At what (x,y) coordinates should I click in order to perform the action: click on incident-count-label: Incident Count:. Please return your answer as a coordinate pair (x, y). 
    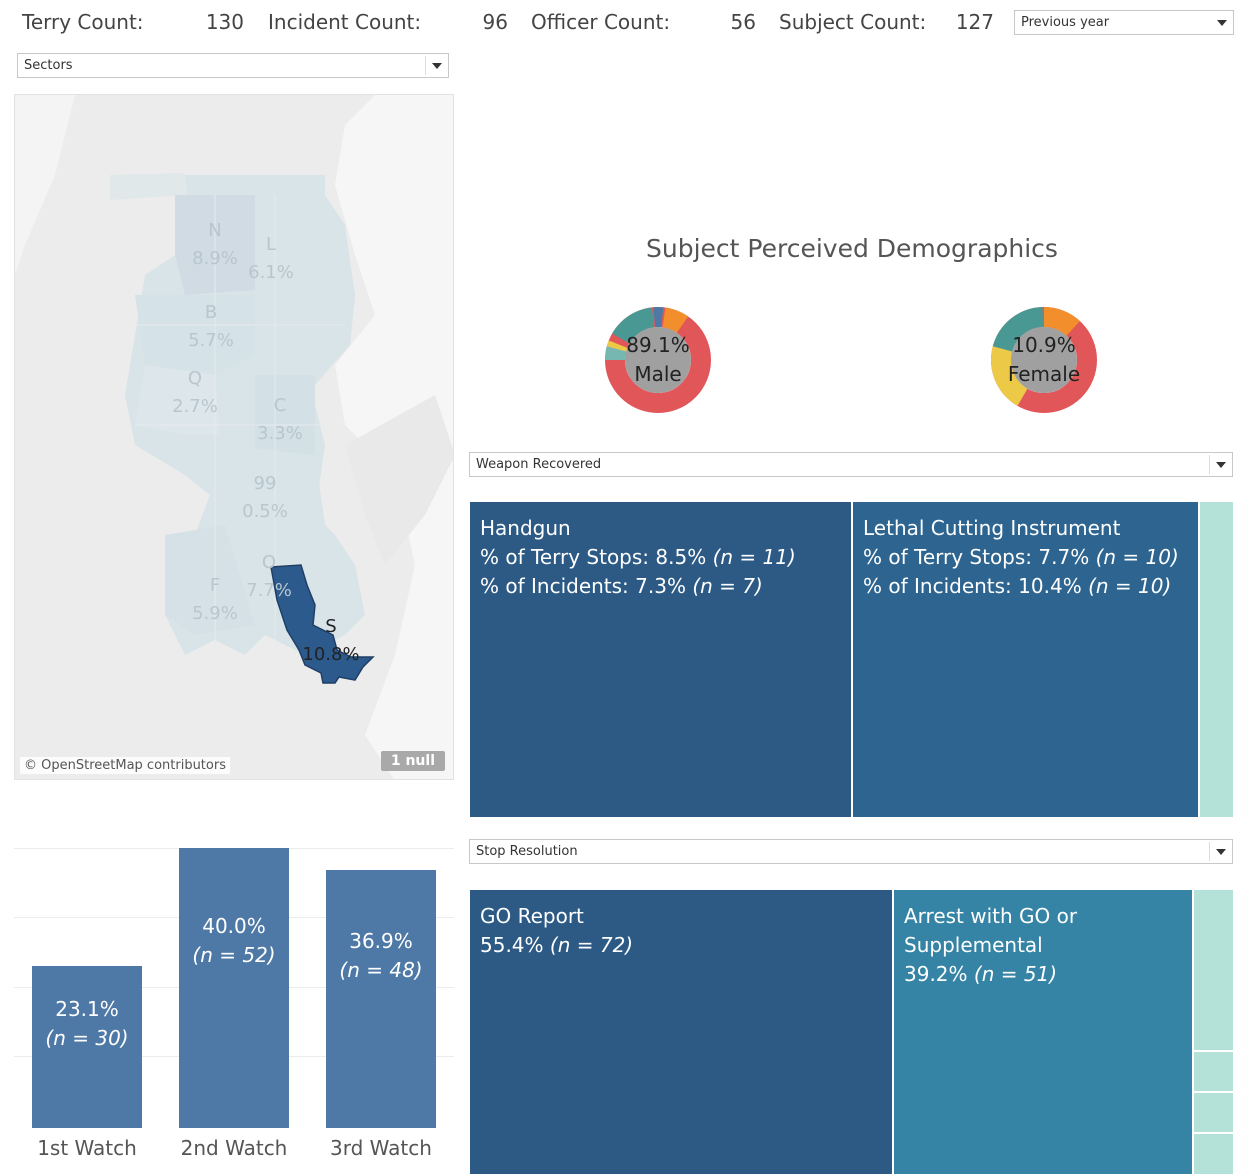
    Looking at the image, I should click on (345, 22).